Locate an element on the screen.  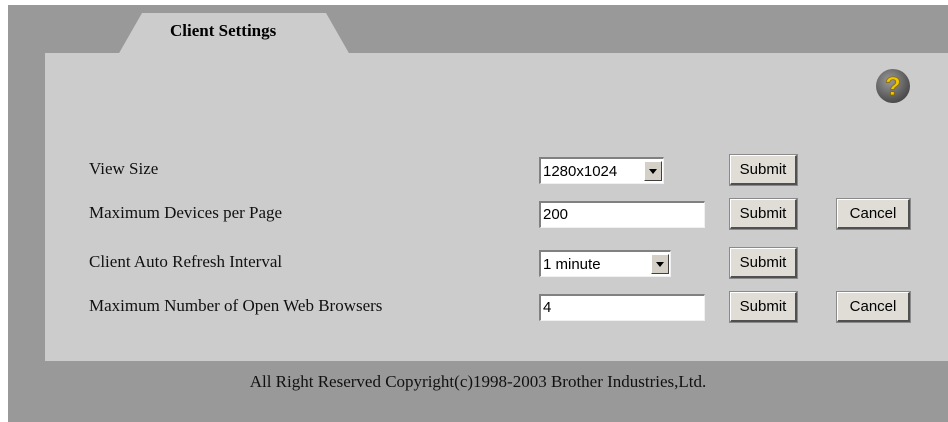
view-size-select: 1280x1024 is located at coordinates (601, 170).